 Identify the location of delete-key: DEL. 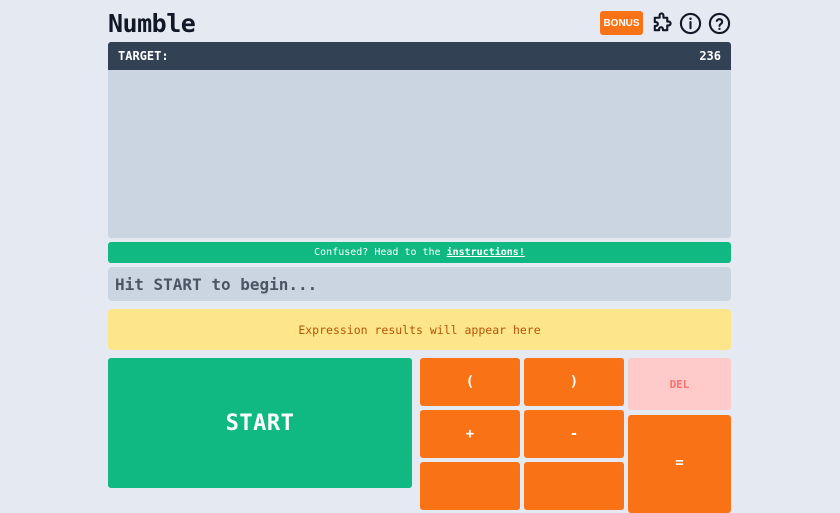
(679, 384).